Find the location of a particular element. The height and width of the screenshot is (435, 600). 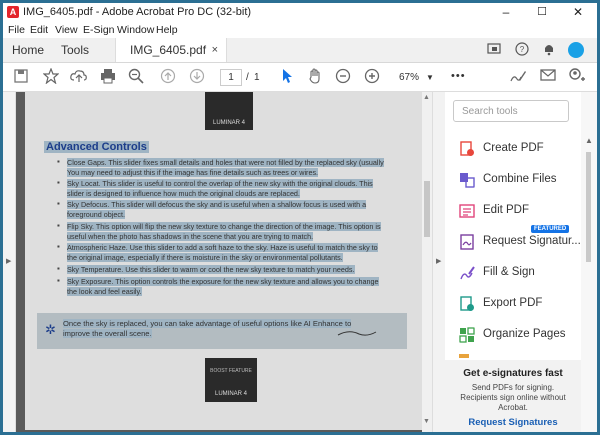

save-icon is located at coordinates (21, 77).